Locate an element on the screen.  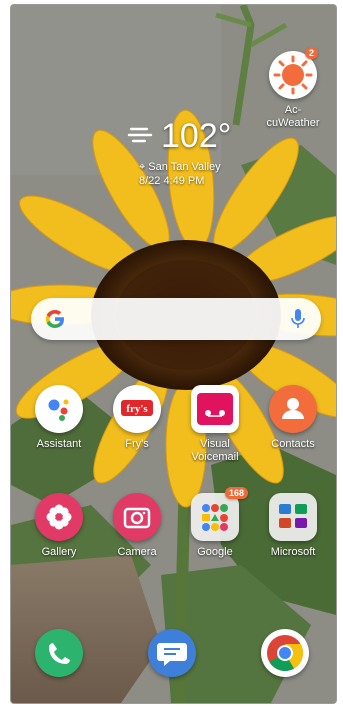
google-search-bar is located at coordinates (176, 319).